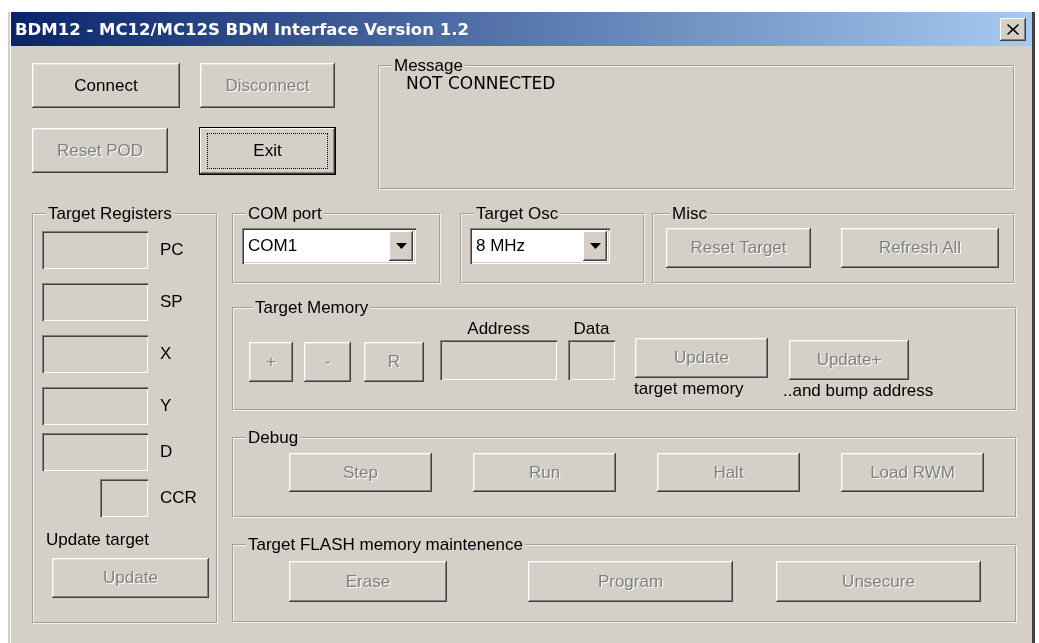 The height and width of the screenshot is (643, 1039). What do you see at coordinates (591, 329) in the screenshot?
I see `data-label: Data` at bounding box center [591, 329].